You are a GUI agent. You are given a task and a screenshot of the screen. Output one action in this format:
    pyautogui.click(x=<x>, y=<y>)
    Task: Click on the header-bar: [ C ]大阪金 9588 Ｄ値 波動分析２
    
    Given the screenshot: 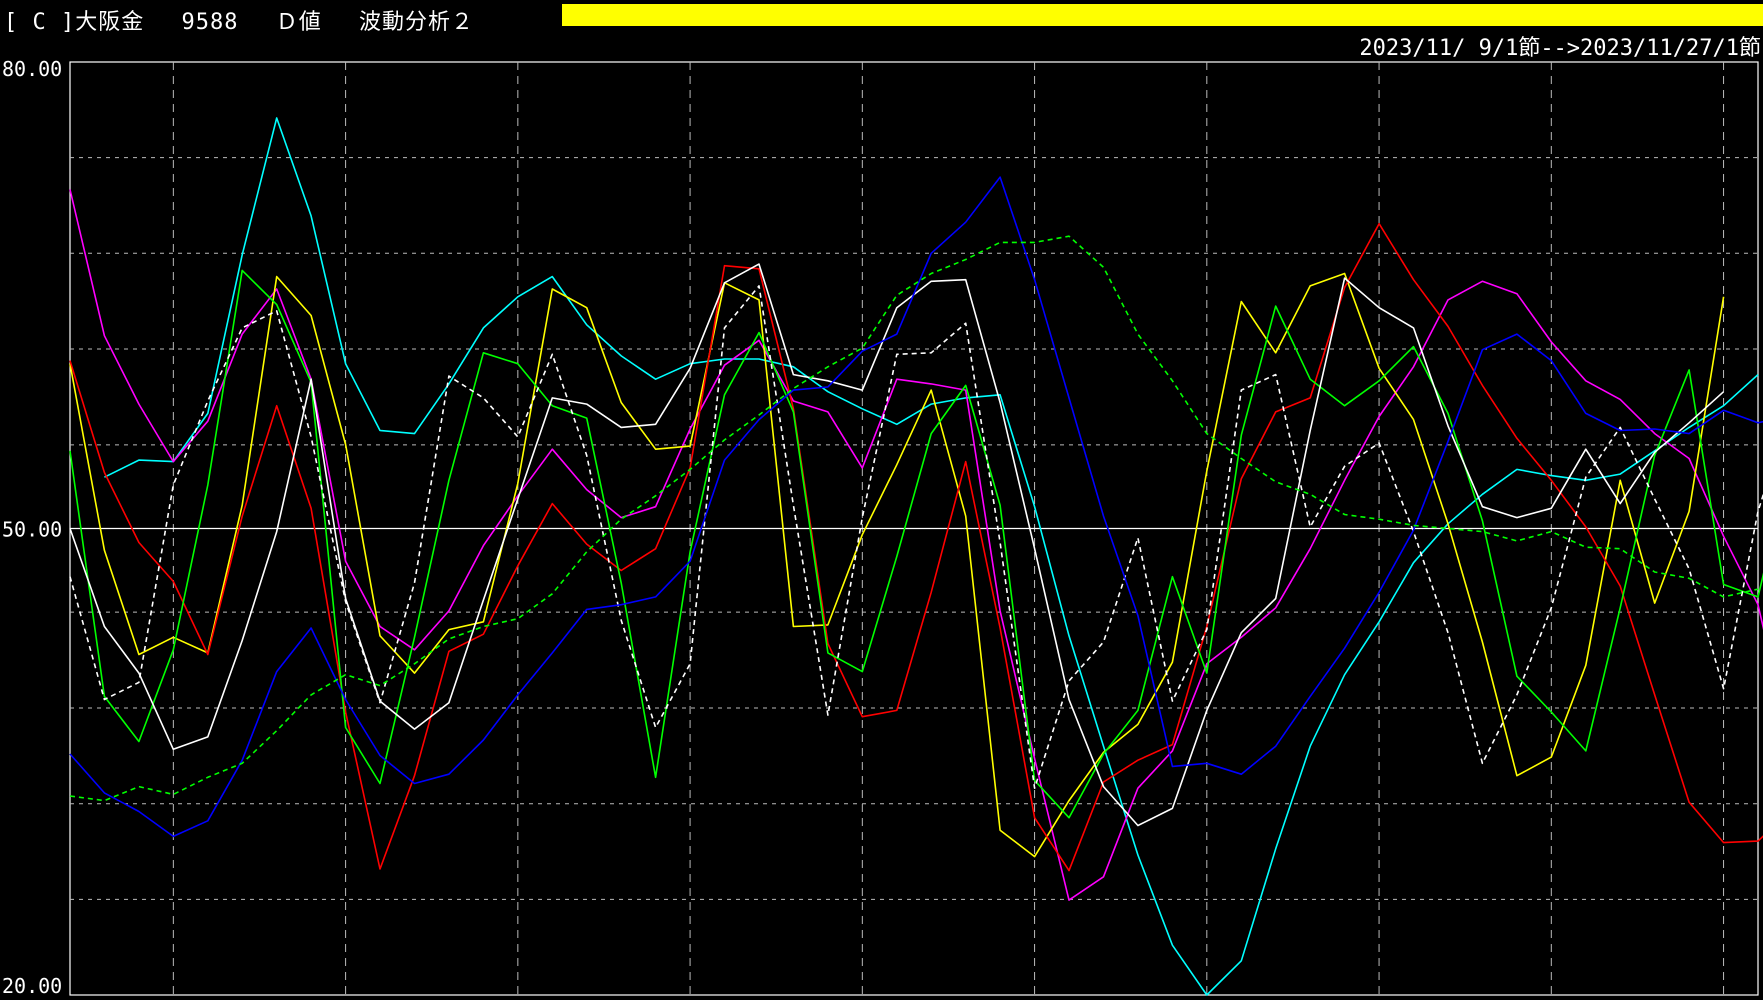 What is the action you would take?
    pyautogui.click(x=881, y=17)
    